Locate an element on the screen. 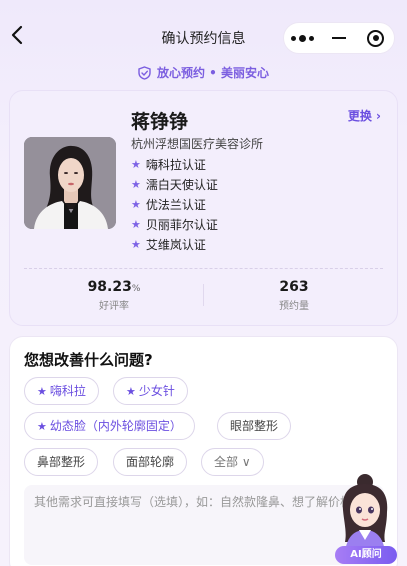 The height and width of the screenshot is (566, 407). booking-stat: 263 预约量 is located at coordinates (294, 295).